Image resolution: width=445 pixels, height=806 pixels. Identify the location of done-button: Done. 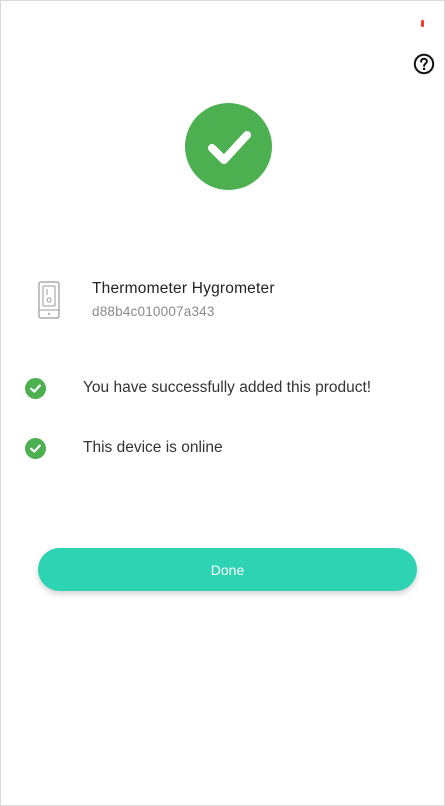
(227, 569).